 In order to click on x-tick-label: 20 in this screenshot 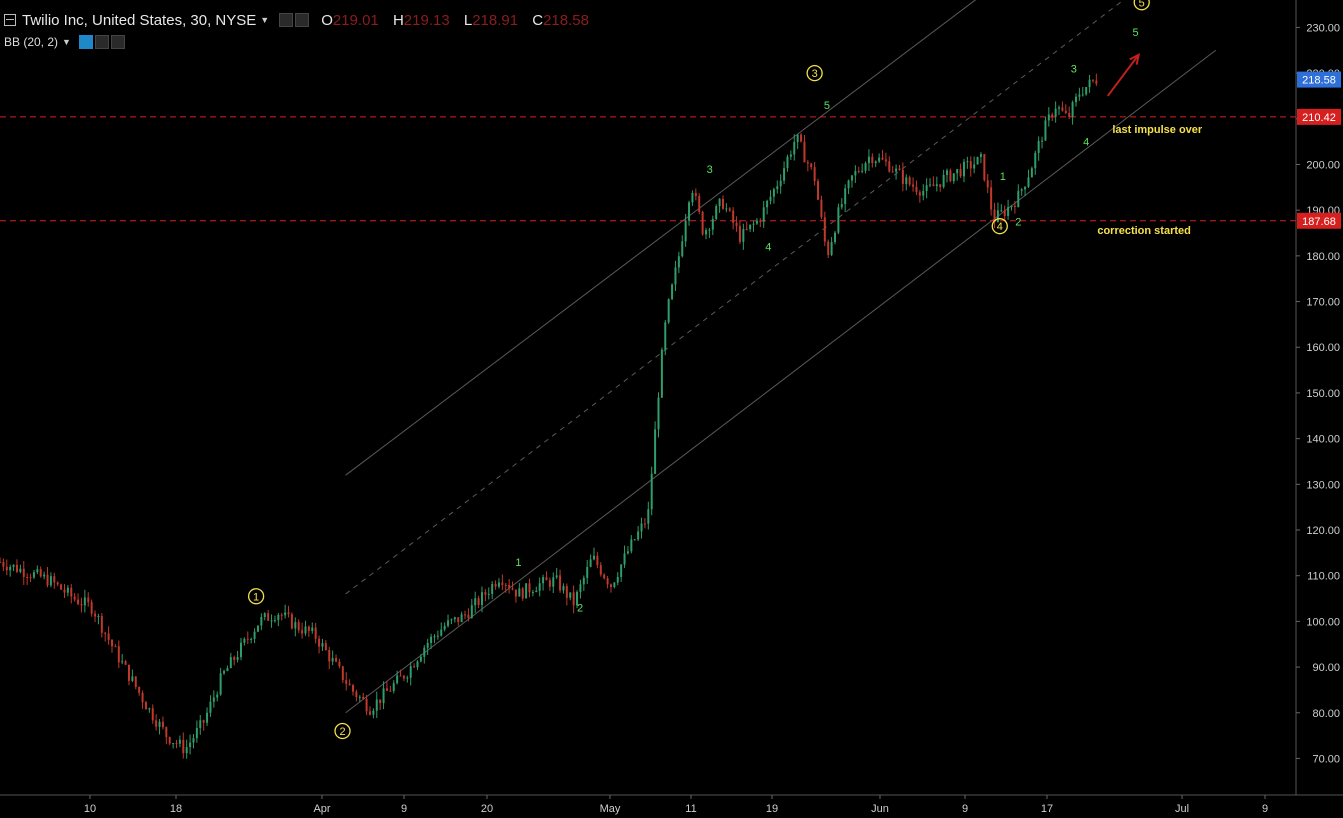, I will do `click(487, 809)`.